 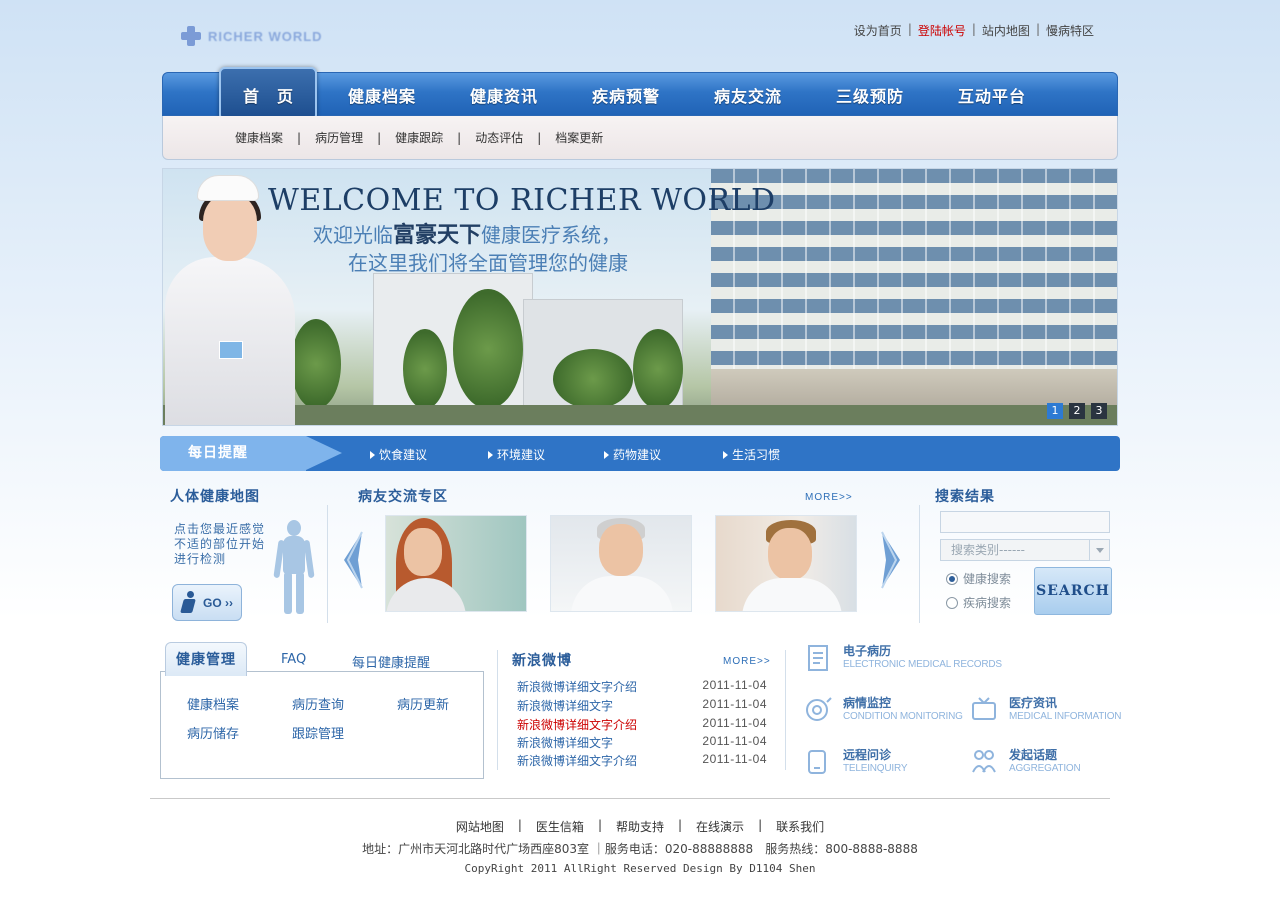 What do you see at coordinates (640, 138) in the screenshot?
I see `sub-nav: 健康档案 | 病历管理 | 健康跟踪 | 动态评估 | 档案更新` at bounding box center [640, 138].